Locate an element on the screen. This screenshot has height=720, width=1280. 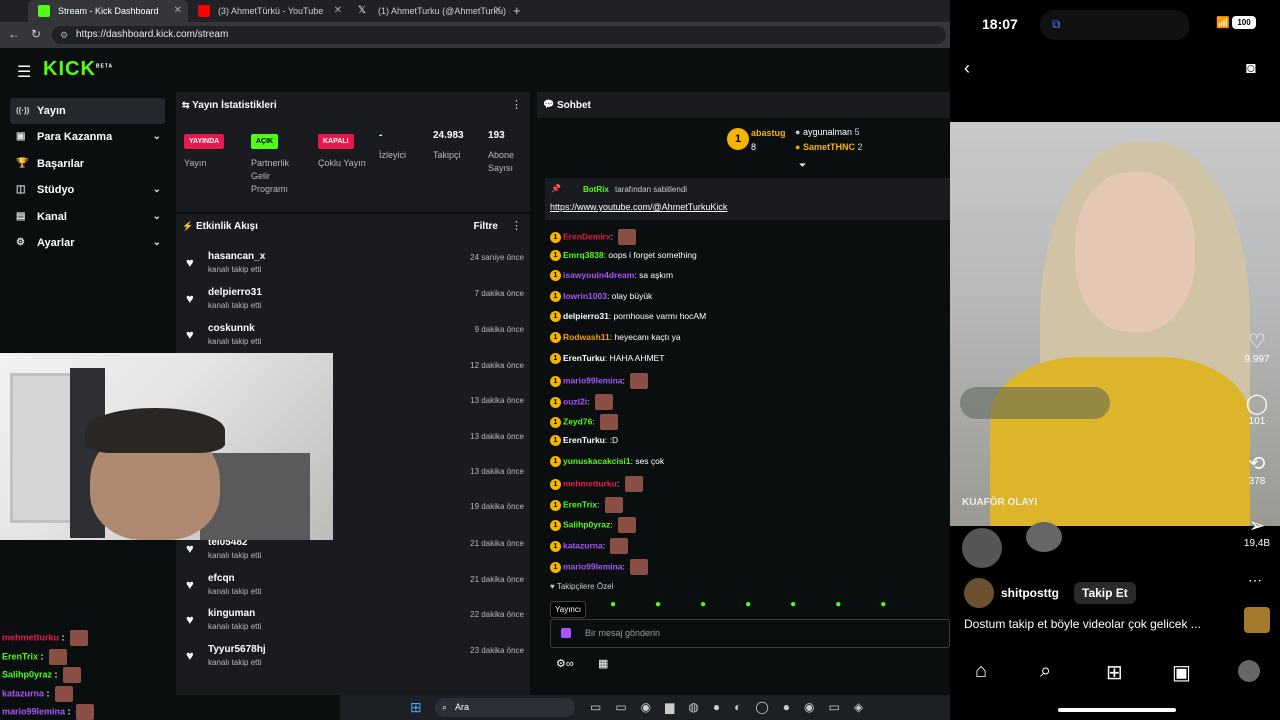
tab-youtube: (3) AhmetTürkü - YouTube ✕ is located at coordinates (268, 11).